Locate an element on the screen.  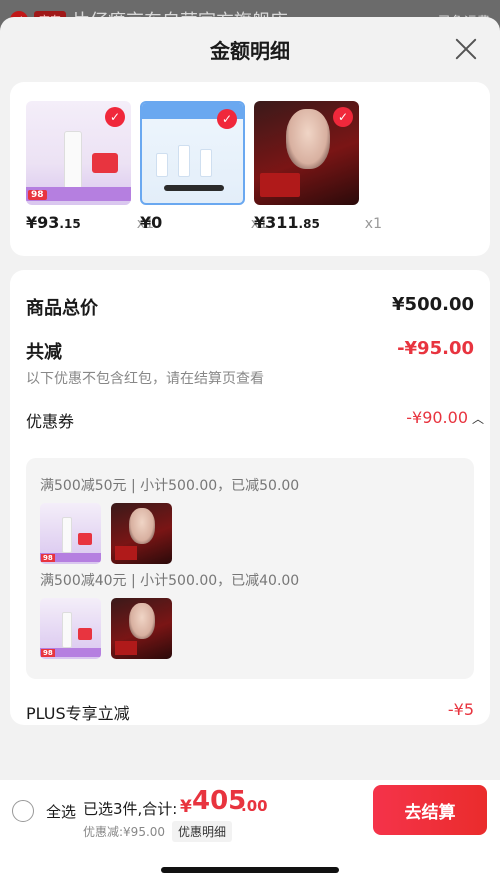
coupon-label: 优惠券 is located at coordinates (50, 420).